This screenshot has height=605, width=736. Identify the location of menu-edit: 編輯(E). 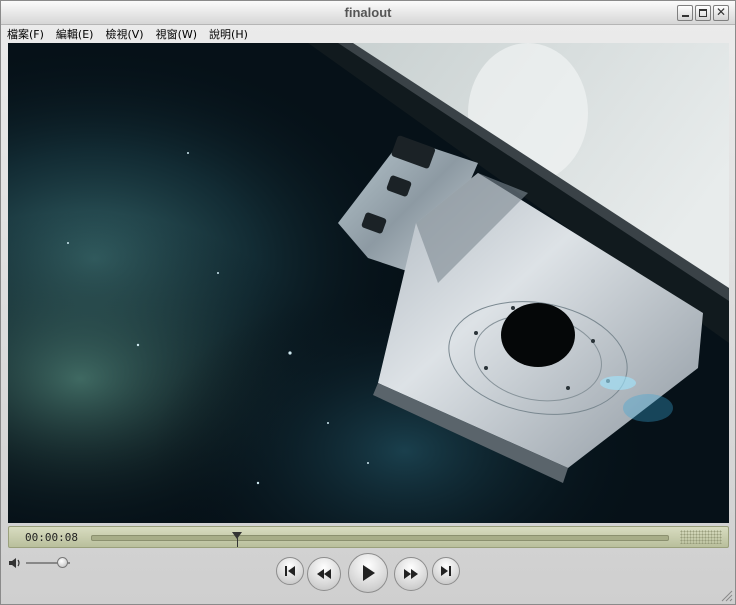
(75, 34).